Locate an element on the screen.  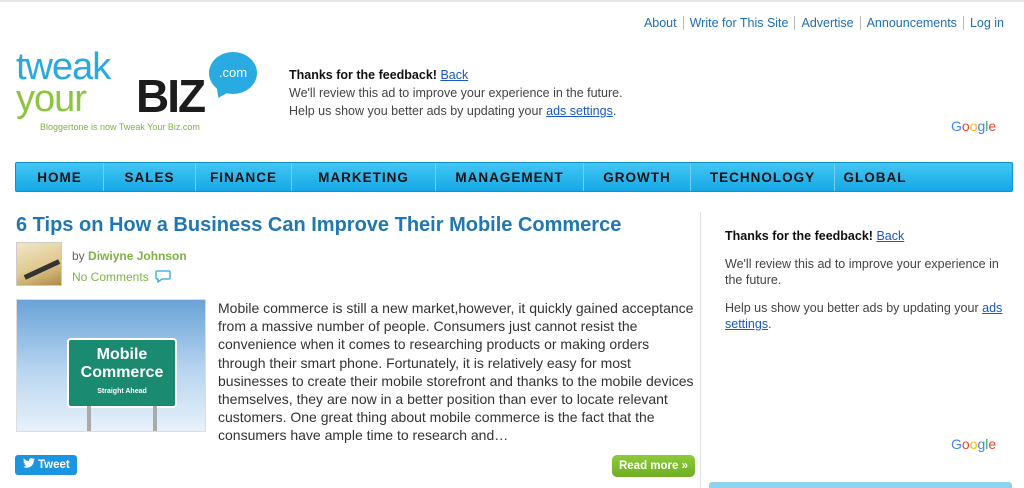
nav-item-management: MANAGEMENT is located at coordinates (510, 177).